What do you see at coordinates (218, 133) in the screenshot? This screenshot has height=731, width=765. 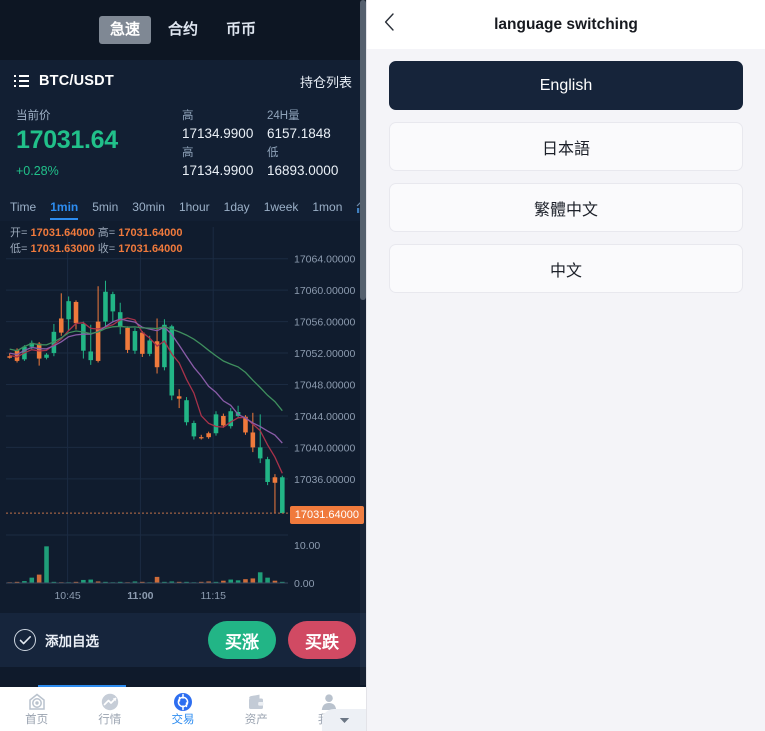 I see `metric-high-value: 17134.9900` at bounding box center [218, 133].